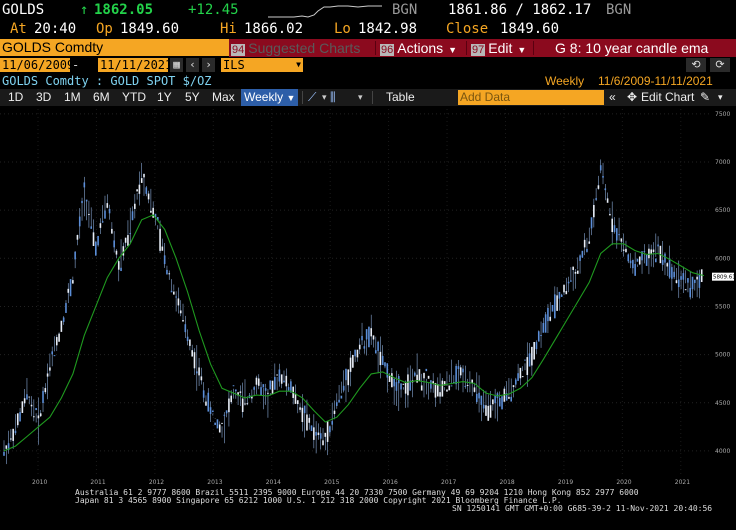 The width and height of the screenshot is (736, 530). I want to click on edit-pencil-icon: ✎, so click(705, 97).